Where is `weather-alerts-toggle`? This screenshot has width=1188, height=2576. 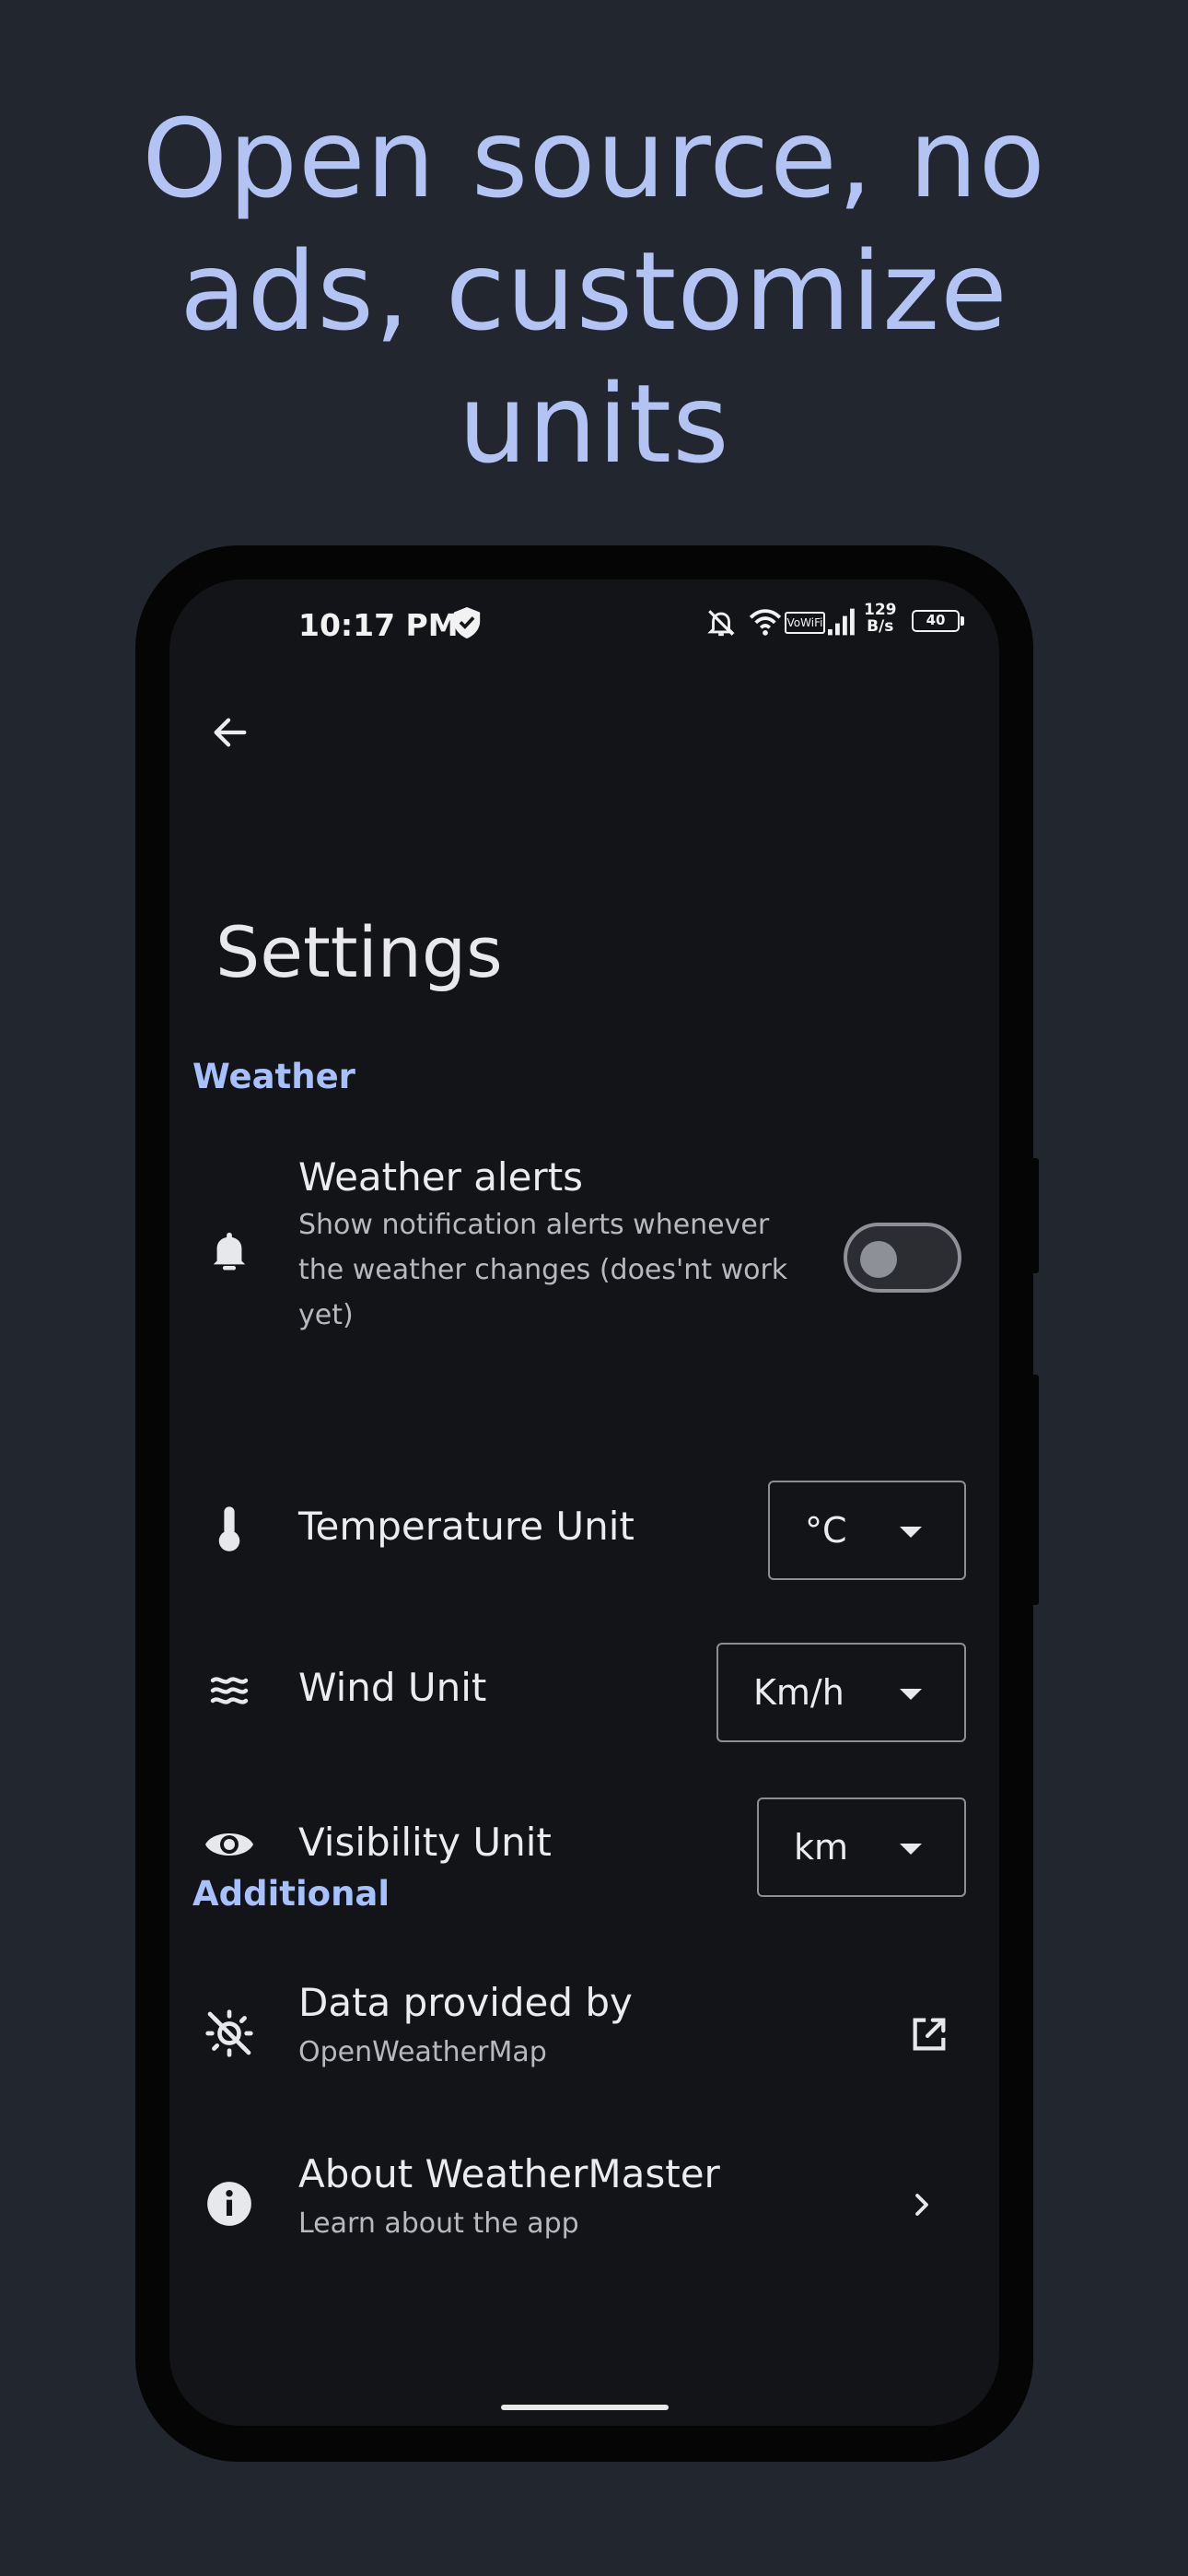
weather-alerts-toggle is located at coordinates (903, 1258).